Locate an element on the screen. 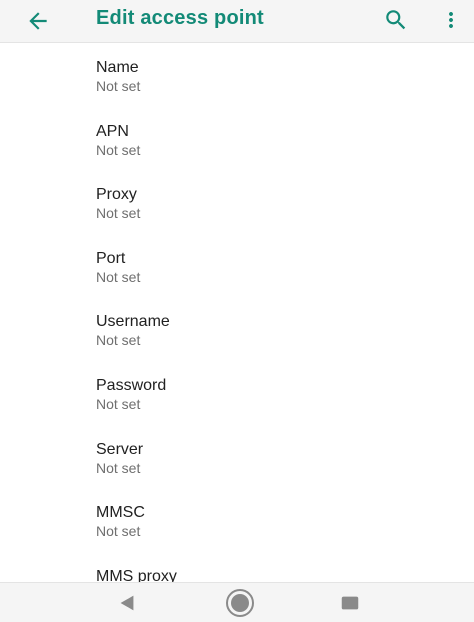 Image resolution: width=474 pixels, height=622 pixels. app-bar: Edit access point is located at coordinates (237, 21).